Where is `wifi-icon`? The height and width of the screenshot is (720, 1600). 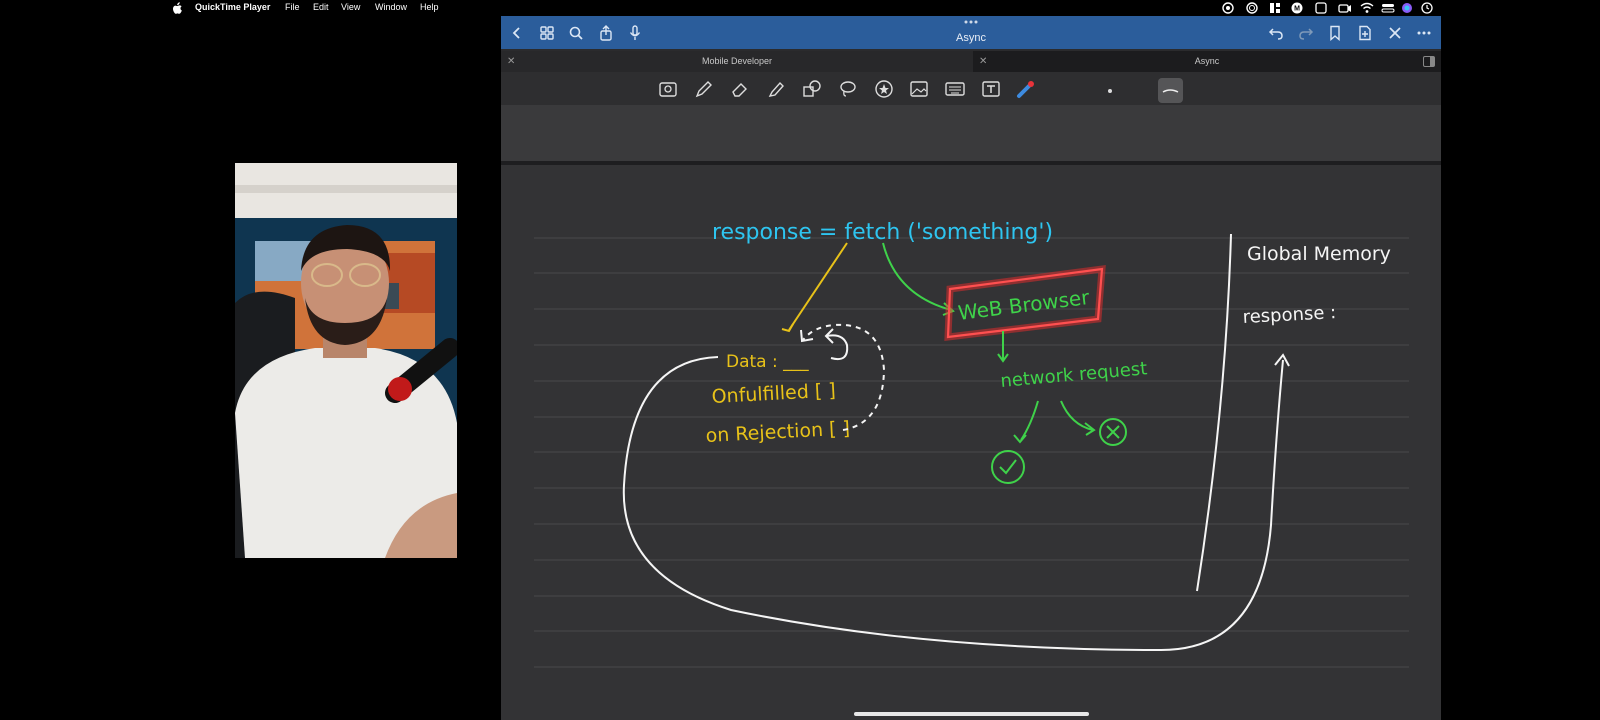 wifi-icon is located at coordinates (1367, 8).